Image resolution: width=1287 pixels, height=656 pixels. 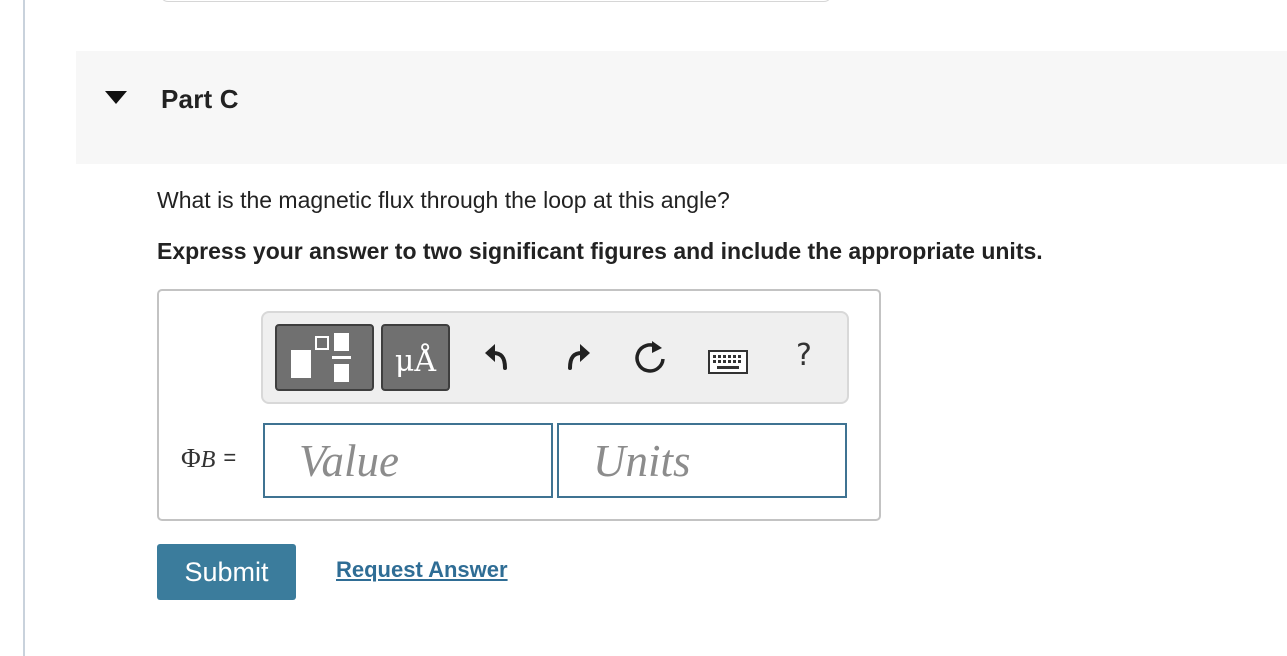 I want to click on keyboard-icon, so click(x=728, y=362).